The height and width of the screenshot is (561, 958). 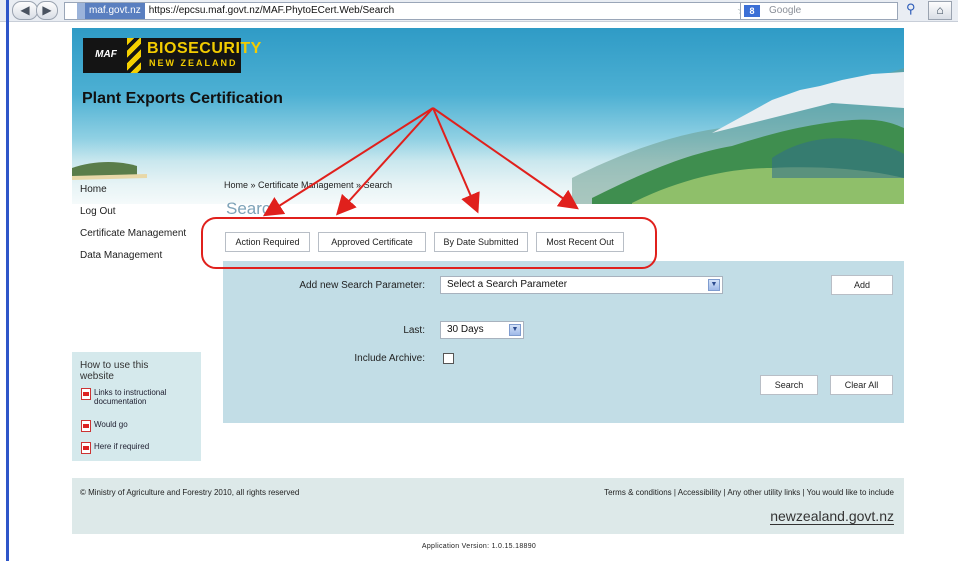 What do you see at coordinates (465, 329) in the screenshot?
I see `last-period-value: 30 Days` at bounding box center [465, 329].